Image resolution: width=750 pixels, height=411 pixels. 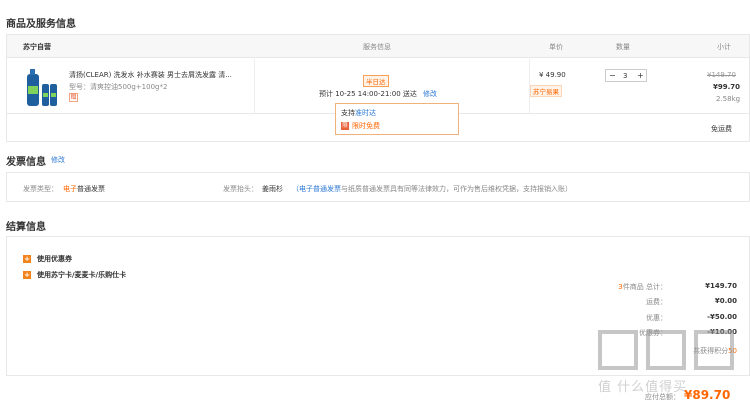 What do you see at coordinates (721, 286) in the screenshot?
I see `summary-value-items: ¥149.70` at bounding box center [721, 286].